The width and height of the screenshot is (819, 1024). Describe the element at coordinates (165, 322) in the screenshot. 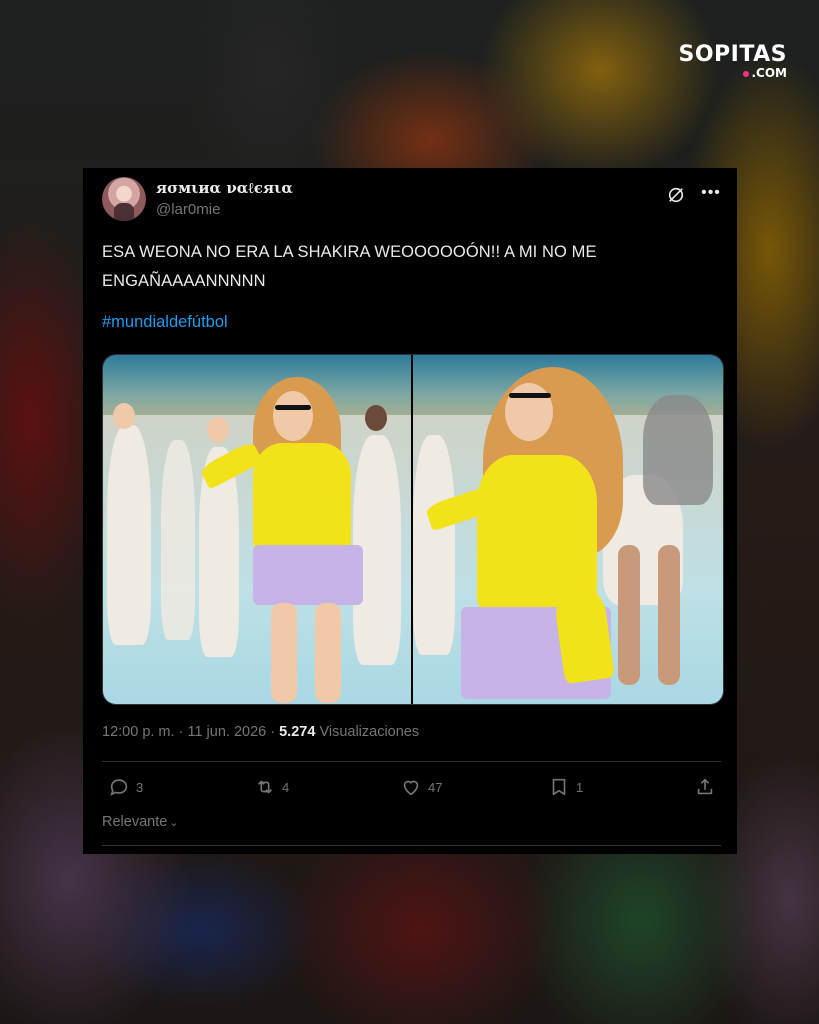

I see `hashtag-link: #mundialdefútbol` at that location.